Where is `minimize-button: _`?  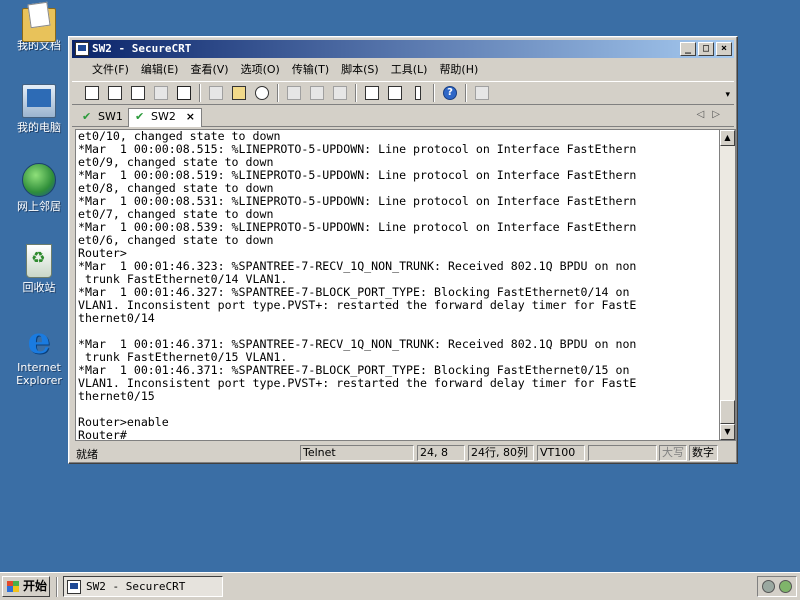 minimize-button: _ is located at coordinates (688, 49).